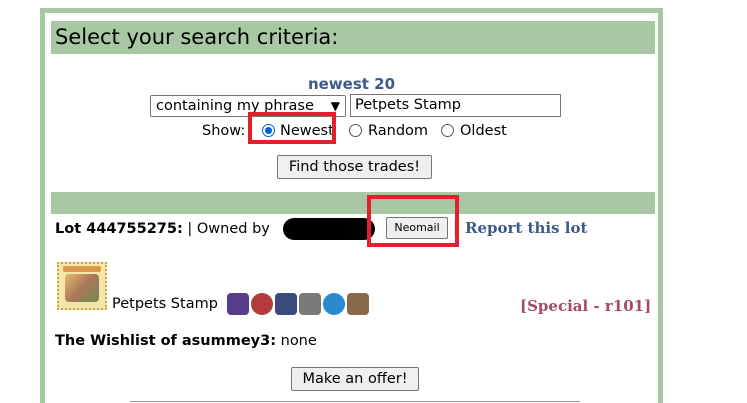 The height and width of the screenshot is (403, 747). I want to click on highlight-neomail, so click(413, 221).